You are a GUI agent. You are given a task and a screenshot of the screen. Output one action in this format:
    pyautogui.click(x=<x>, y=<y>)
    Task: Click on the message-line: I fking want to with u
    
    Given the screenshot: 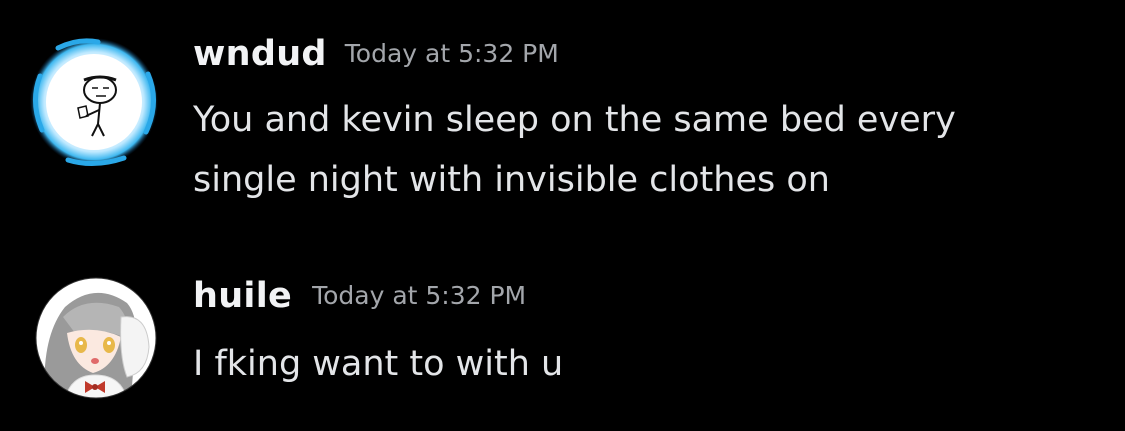 What is the action you would take?
    pyautogui.click(x=378, y=364)
    